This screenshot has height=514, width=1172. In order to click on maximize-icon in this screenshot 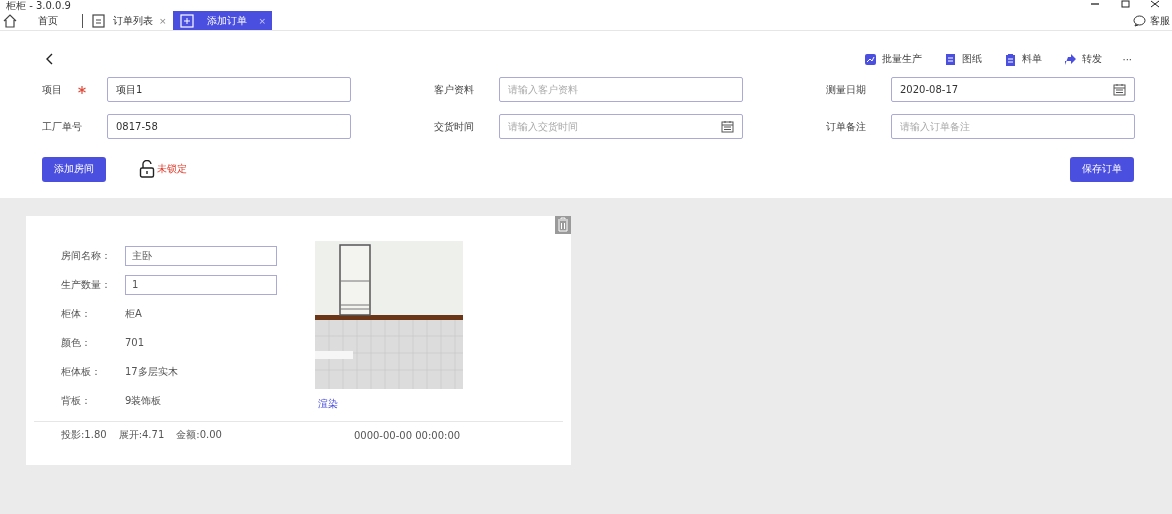, I will do `click(1125, 4)`.